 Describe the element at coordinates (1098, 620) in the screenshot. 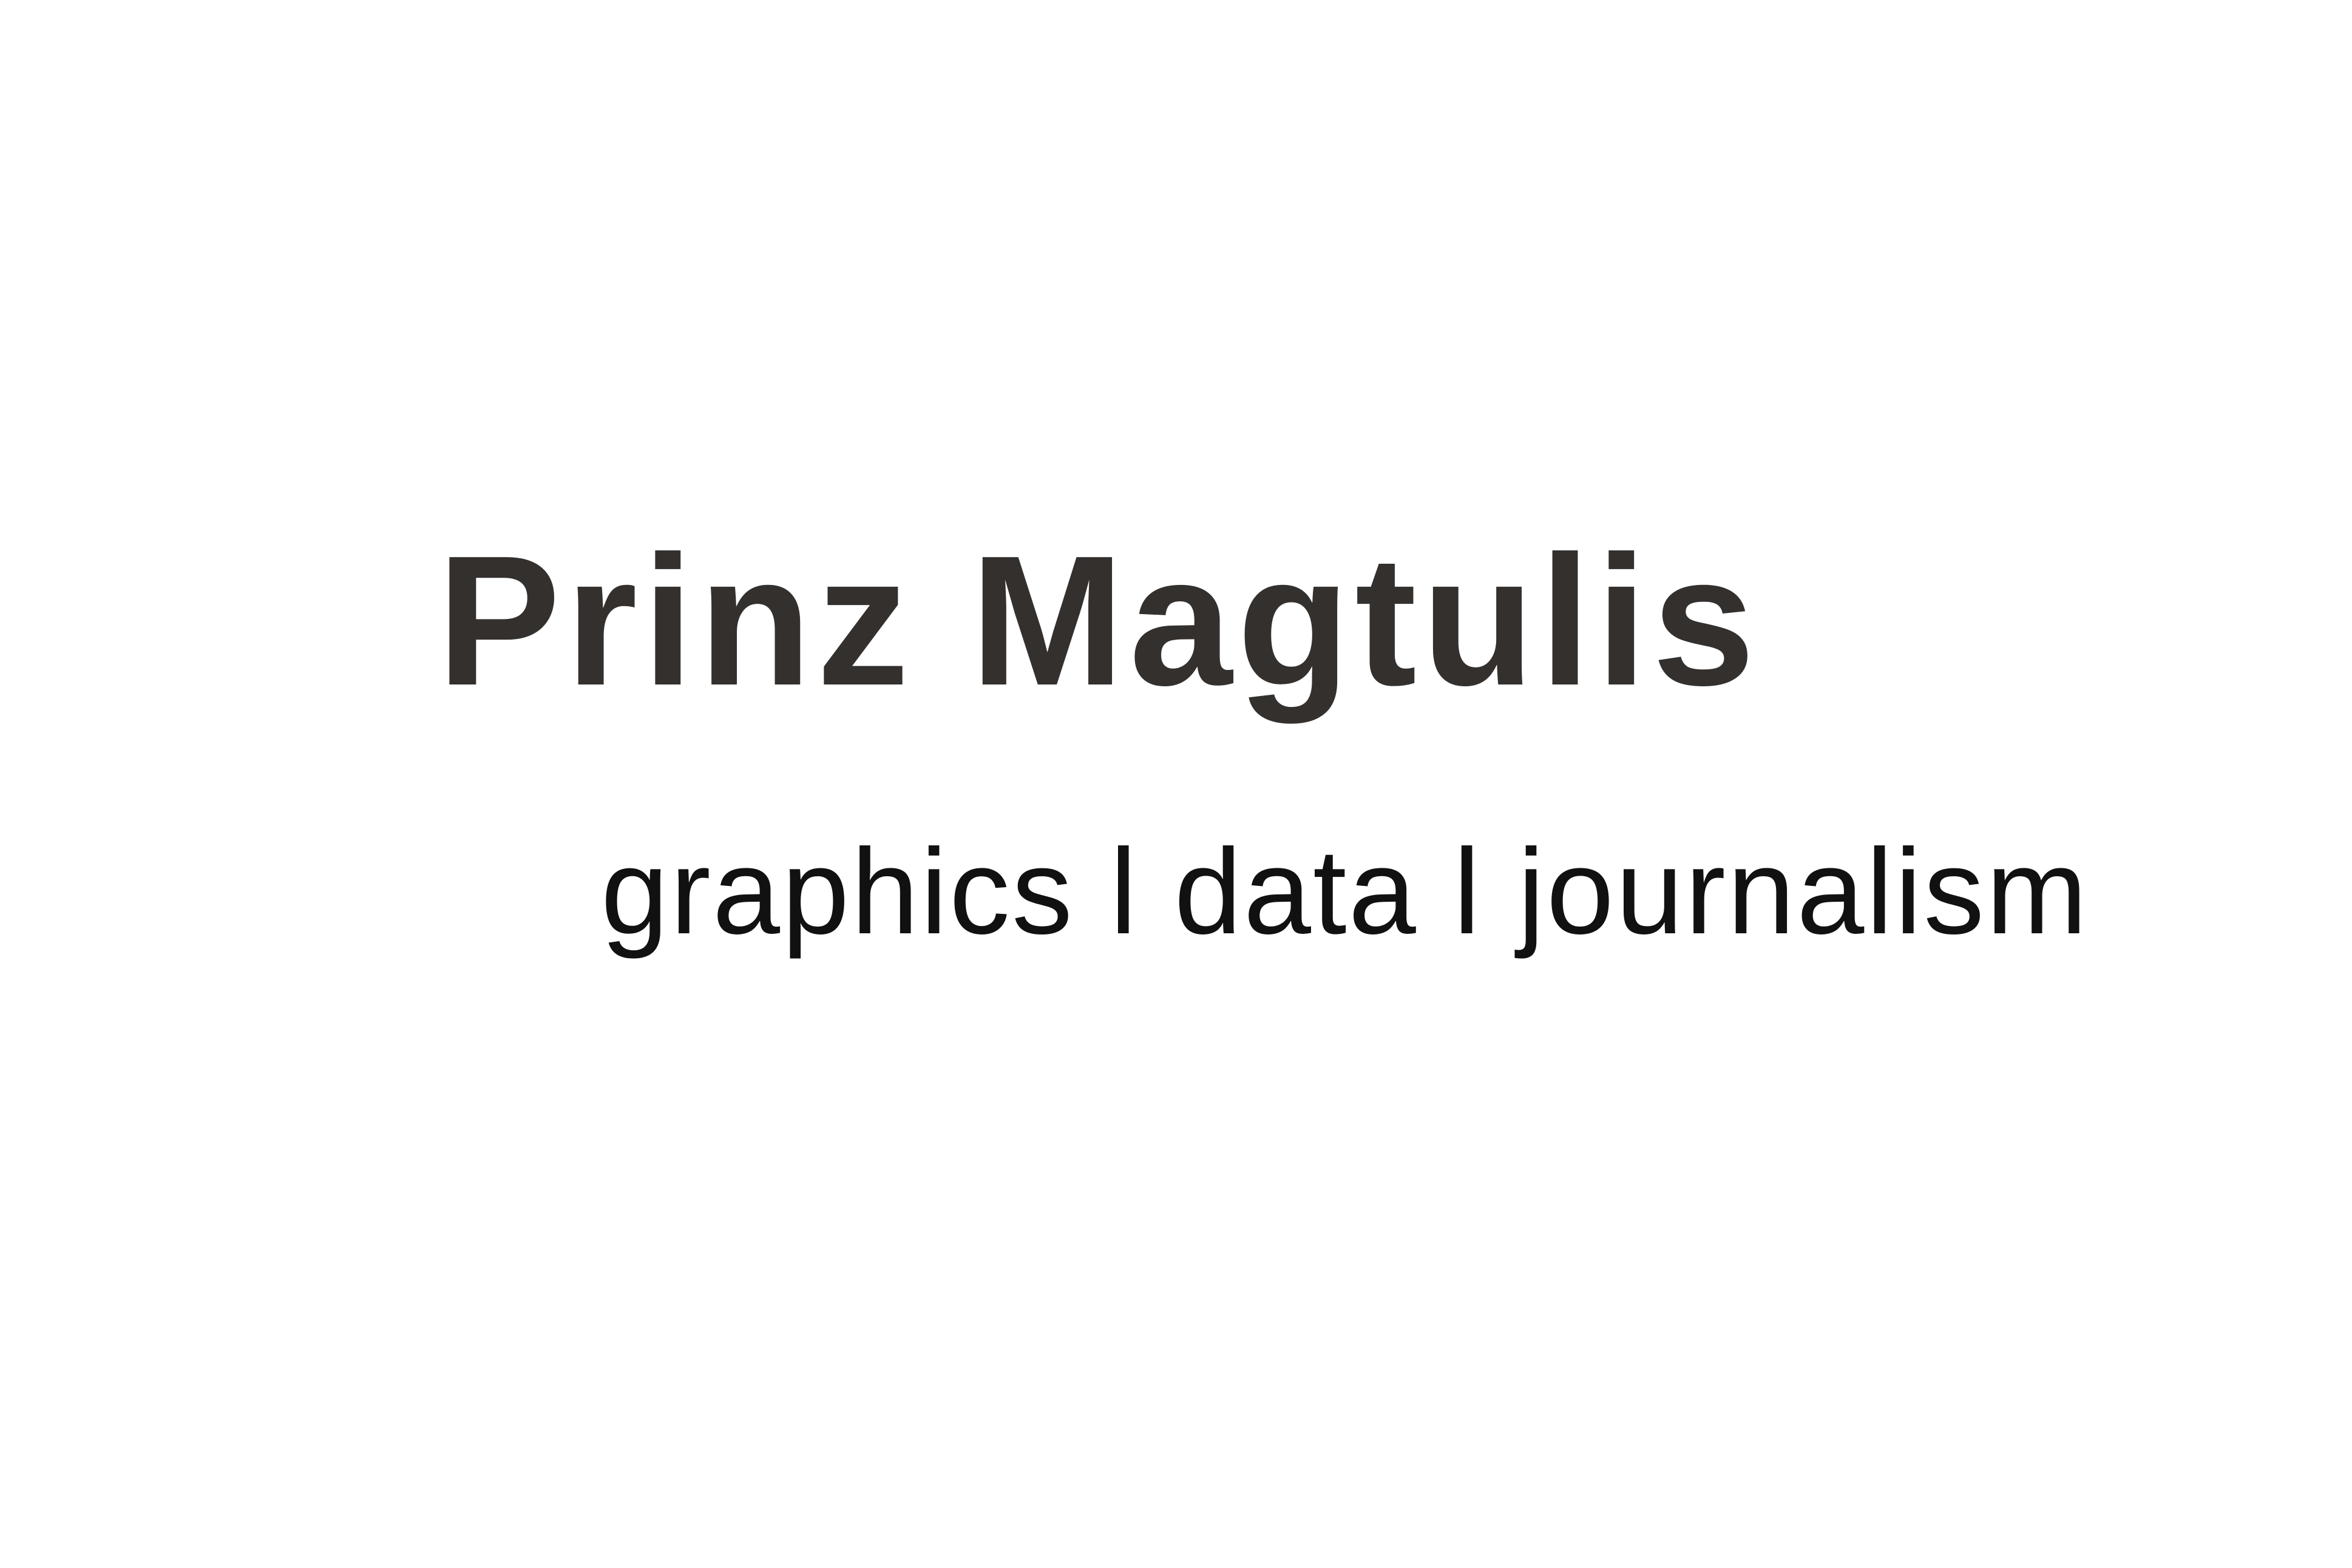

I see `page-title: Prinz Magtulis` at that location.